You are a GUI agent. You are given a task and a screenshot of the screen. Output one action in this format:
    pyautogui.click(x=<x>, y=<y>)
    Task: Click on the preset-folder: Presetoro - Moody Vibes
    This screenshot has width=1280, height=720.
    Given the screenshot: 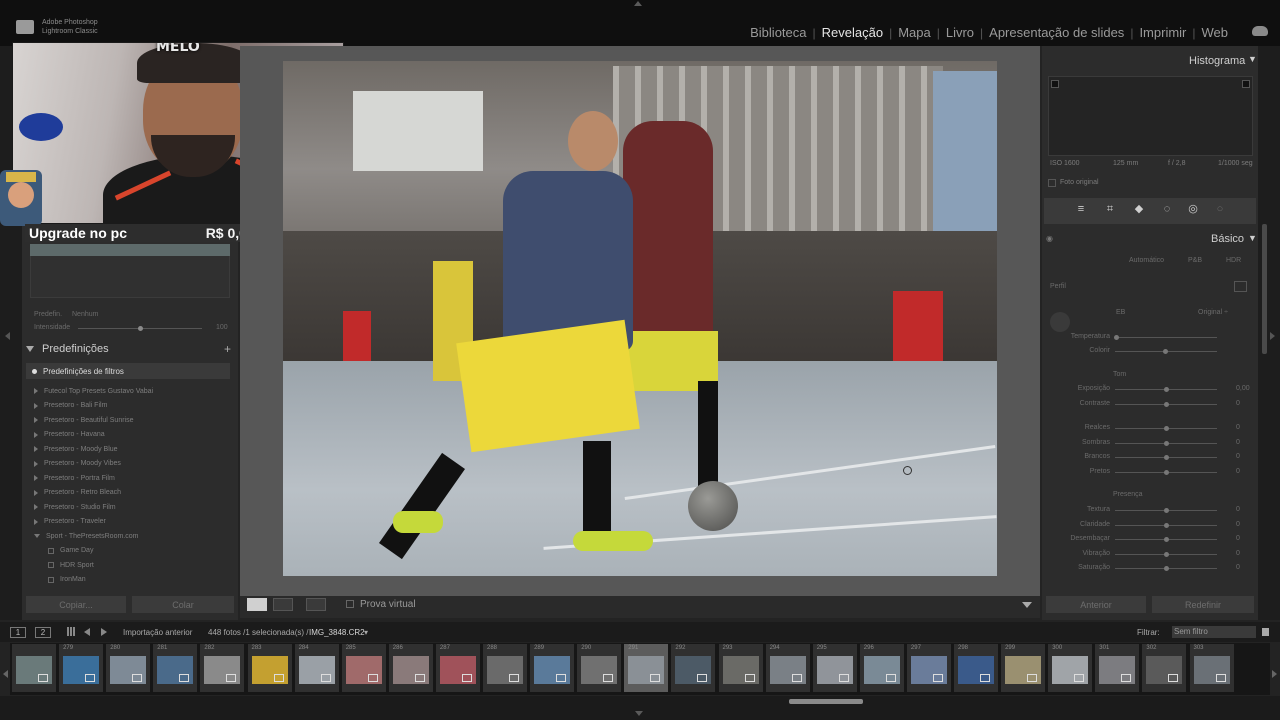 What is the action you would take?
    pyautogui.click(x=132, y=464)
    